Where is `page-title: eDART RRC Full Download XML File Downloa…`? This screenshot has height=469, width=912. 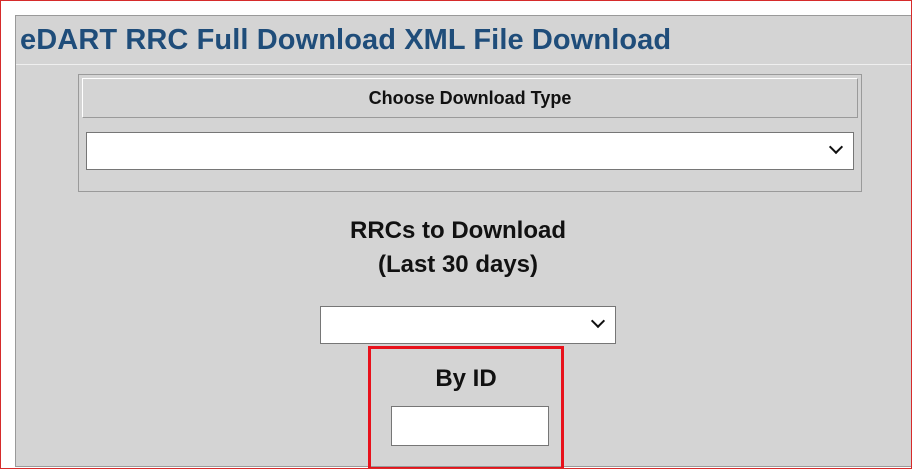 page-title: eDART RRC Full Download XML File Downloa… is located at coordinates (346, 40).